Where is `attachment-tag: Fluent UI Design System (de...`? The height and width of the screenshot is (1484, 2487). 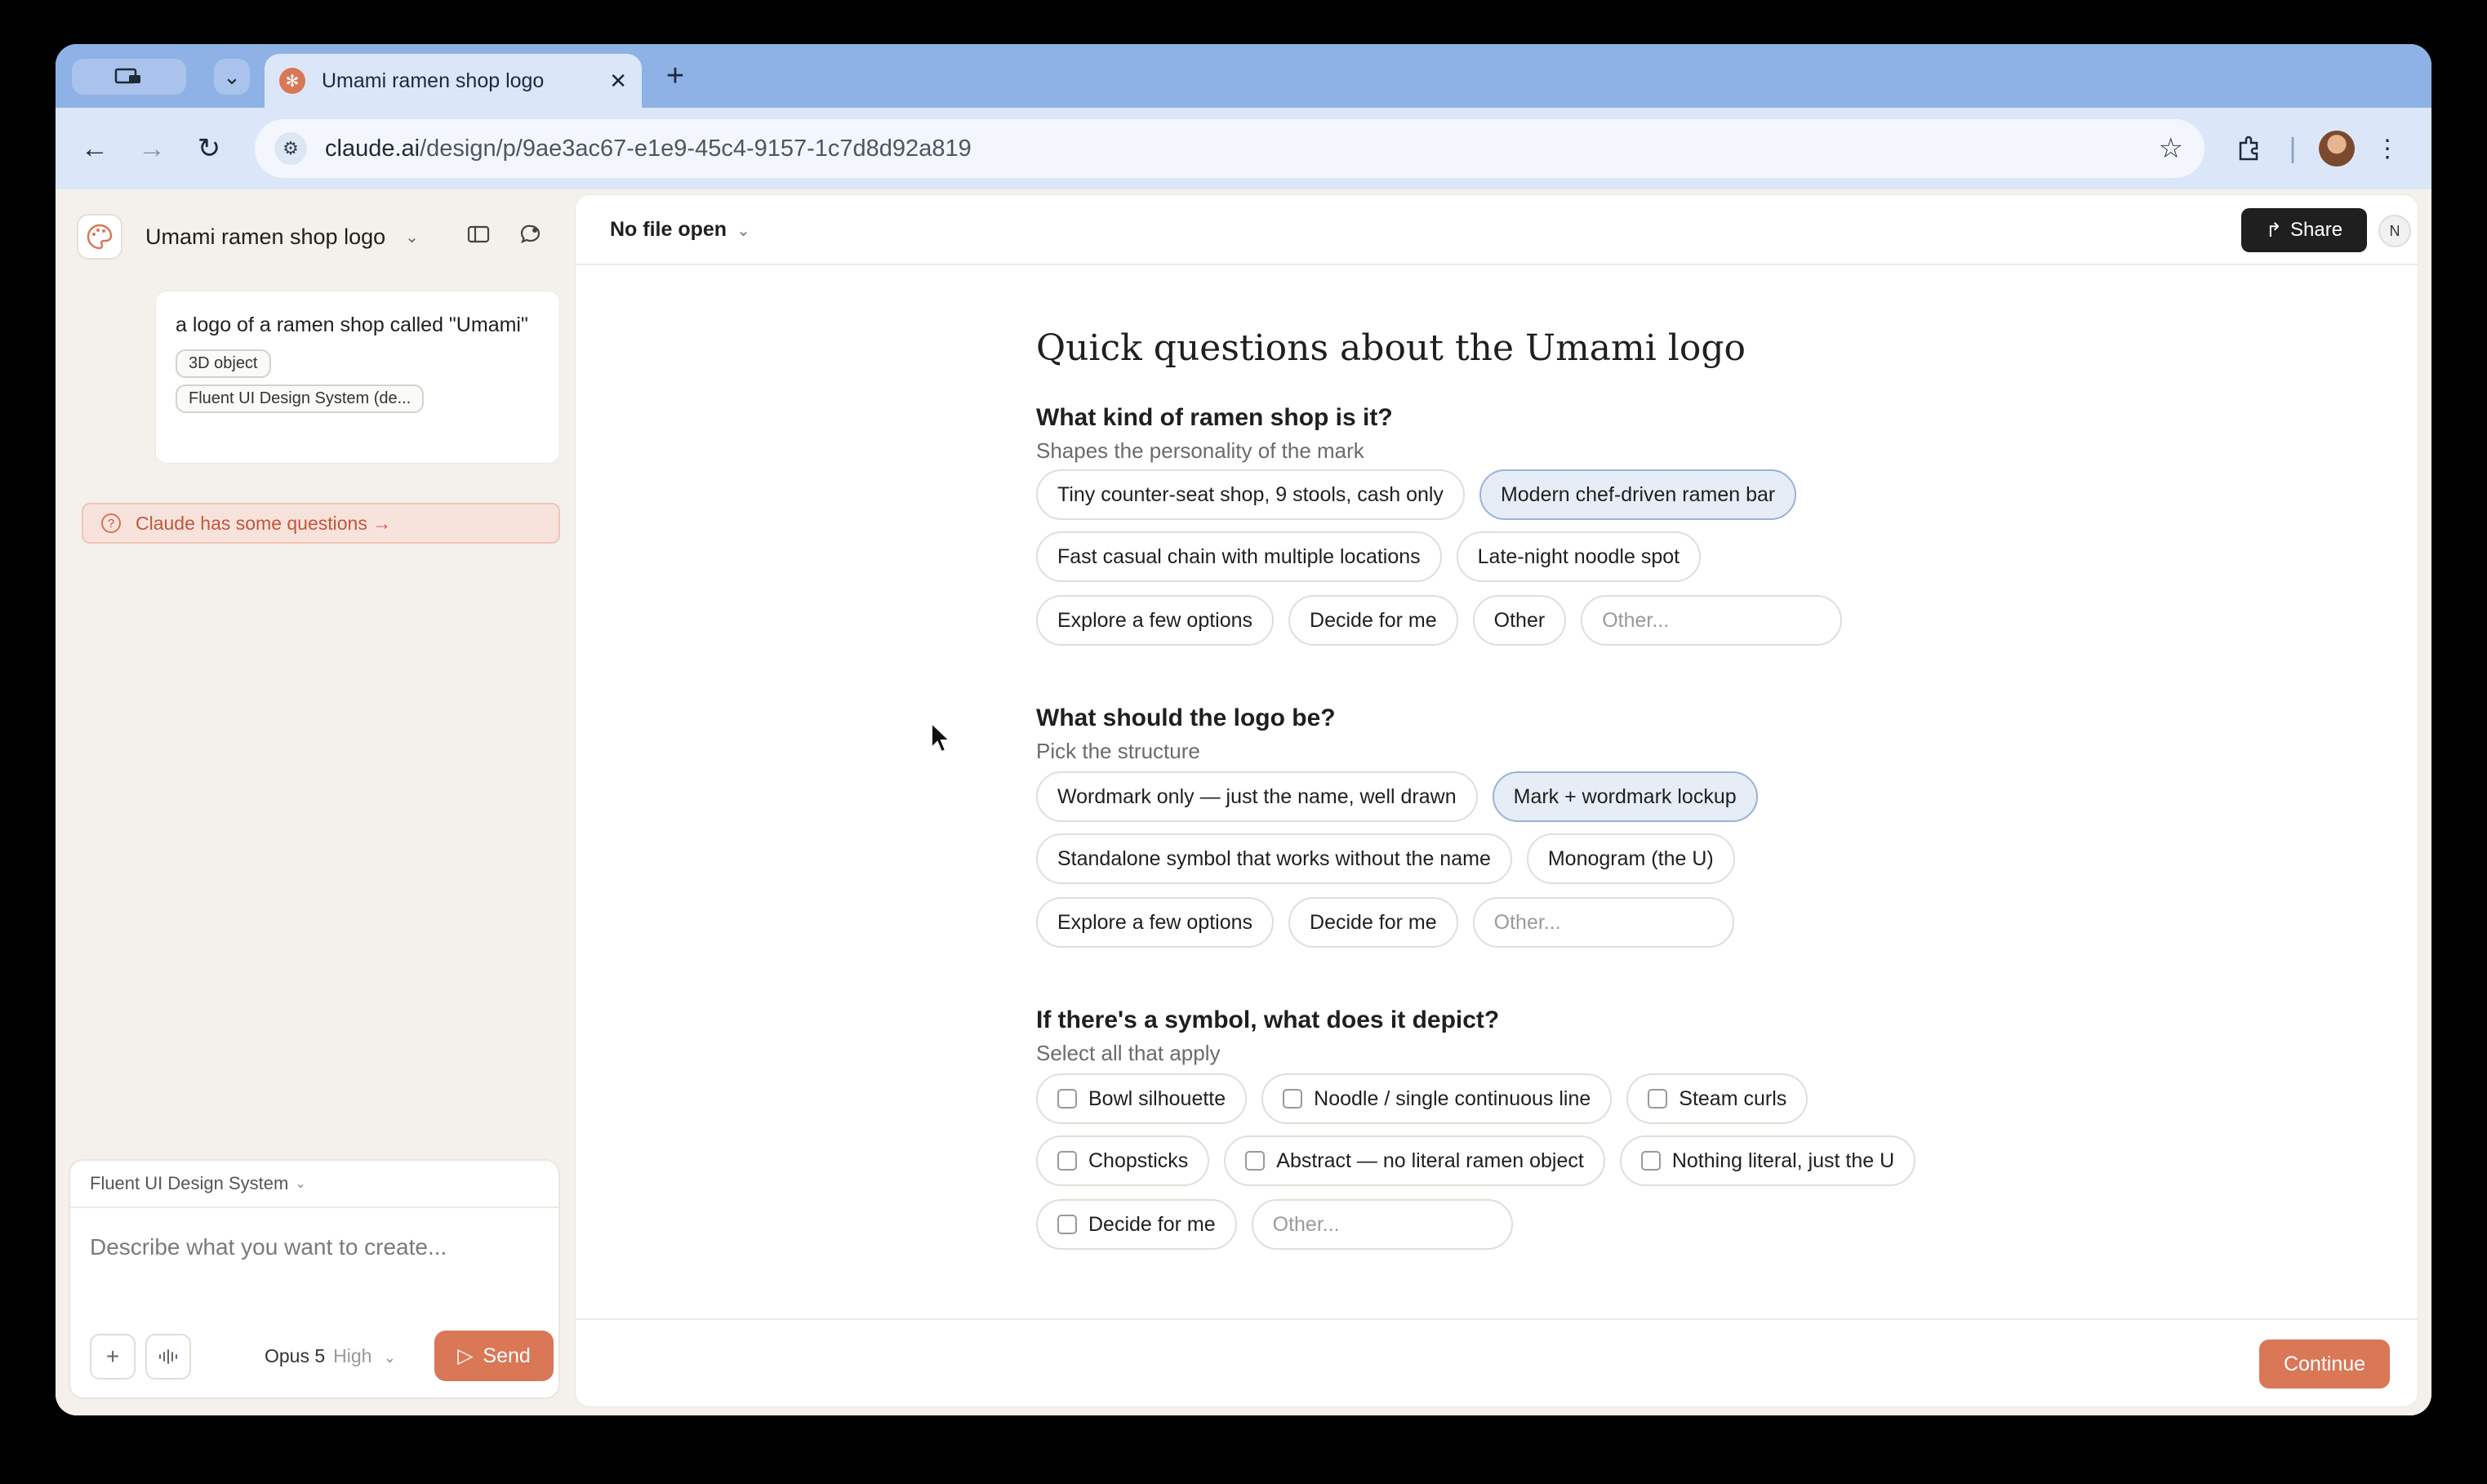 attachment-tag: Fluent UI Design System (de... is located at coordinates (300, 398).